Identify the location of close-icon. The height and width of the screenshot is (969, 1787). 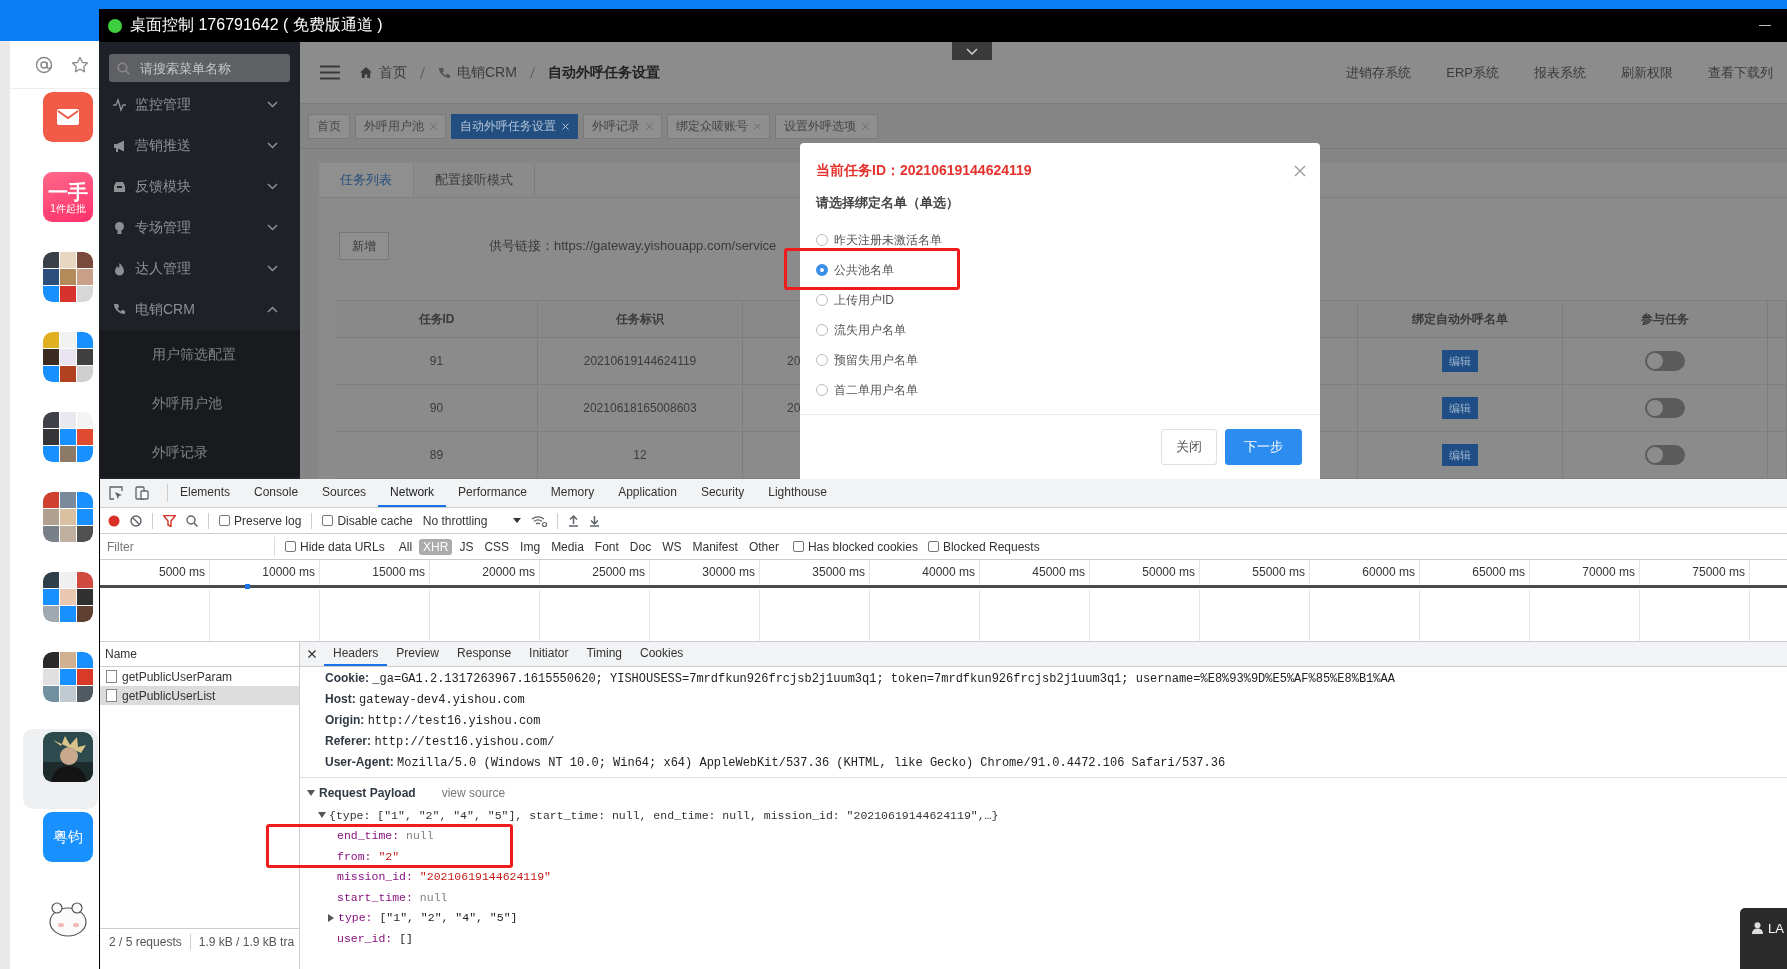
(312, 654).